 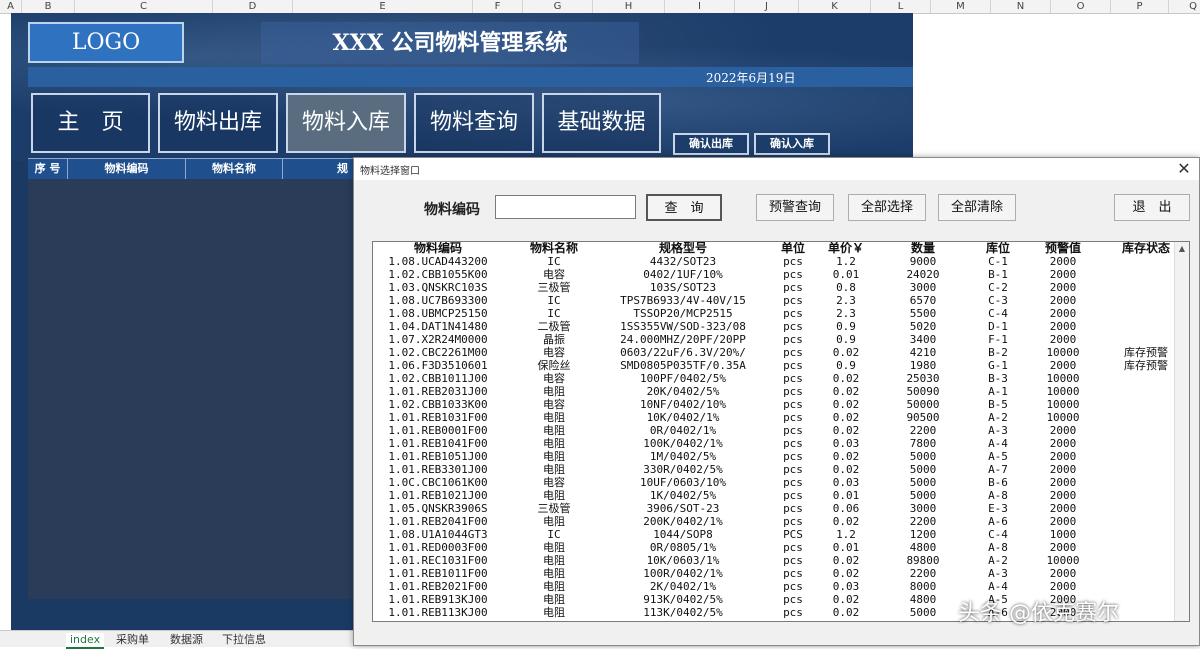 What do you see at coordinates (629, 6) in the screenshot?
I see `column-letter: H` at bounding box center [629, 6].